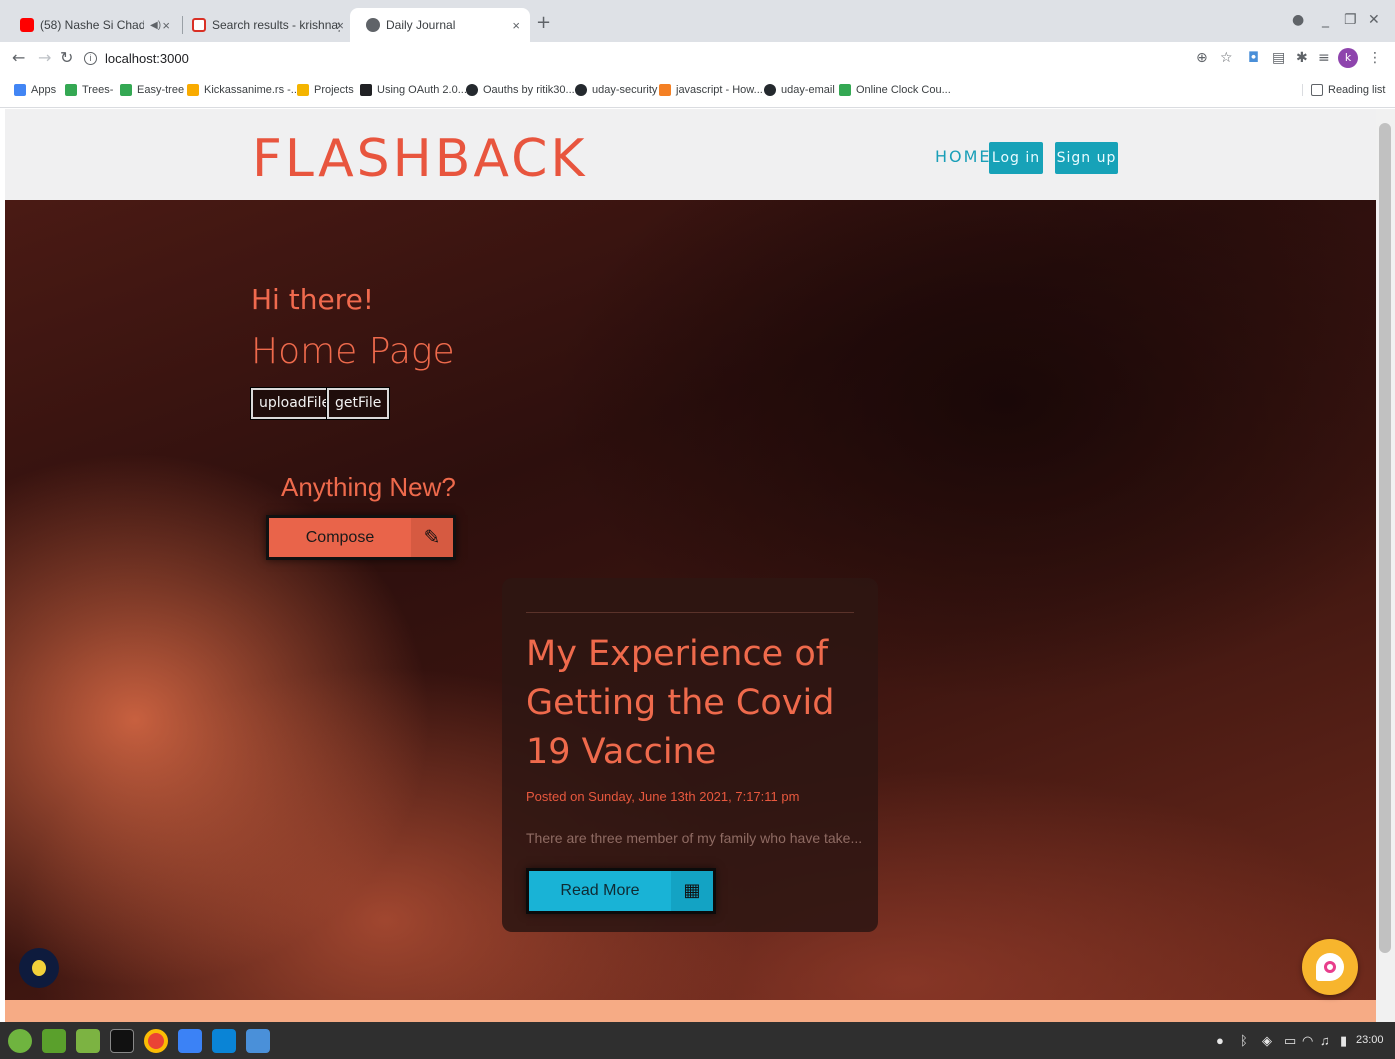 The height and width of the screenshot is (1059, 1395). Describe the element at coordinates (697, 58) in the screenshot. I see `browser-toolbar: ← → ↻ i localhost:3000 ⊕ ☆ ◘ ▤ ✱ ≡ k ⋮` at that location.